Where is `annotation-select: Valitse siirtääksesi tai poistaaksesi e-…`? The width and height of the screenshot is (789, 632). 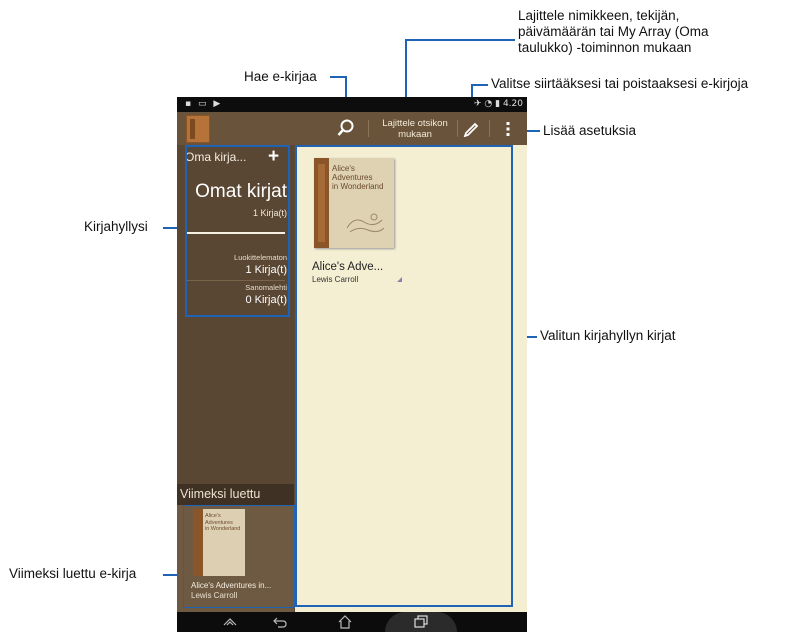
annotation-select: Valitse siirtääksesi tai poistaaksesi e-… is located at coordinates (620, 83).